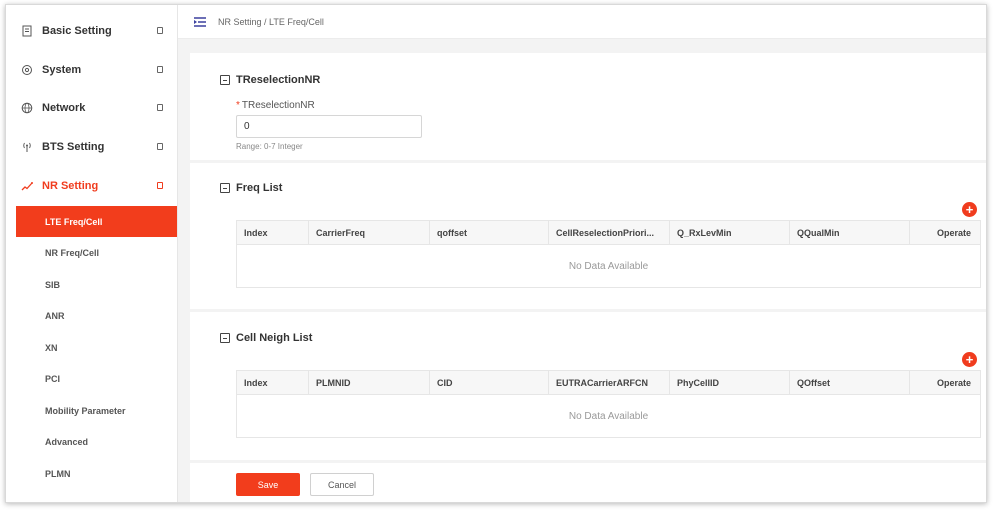 This screenshot has width=994, height=510. What do you see at coordinates (27, 147) in the screenshot?
I see `antenna-icon` at bounding box center [27, 147].